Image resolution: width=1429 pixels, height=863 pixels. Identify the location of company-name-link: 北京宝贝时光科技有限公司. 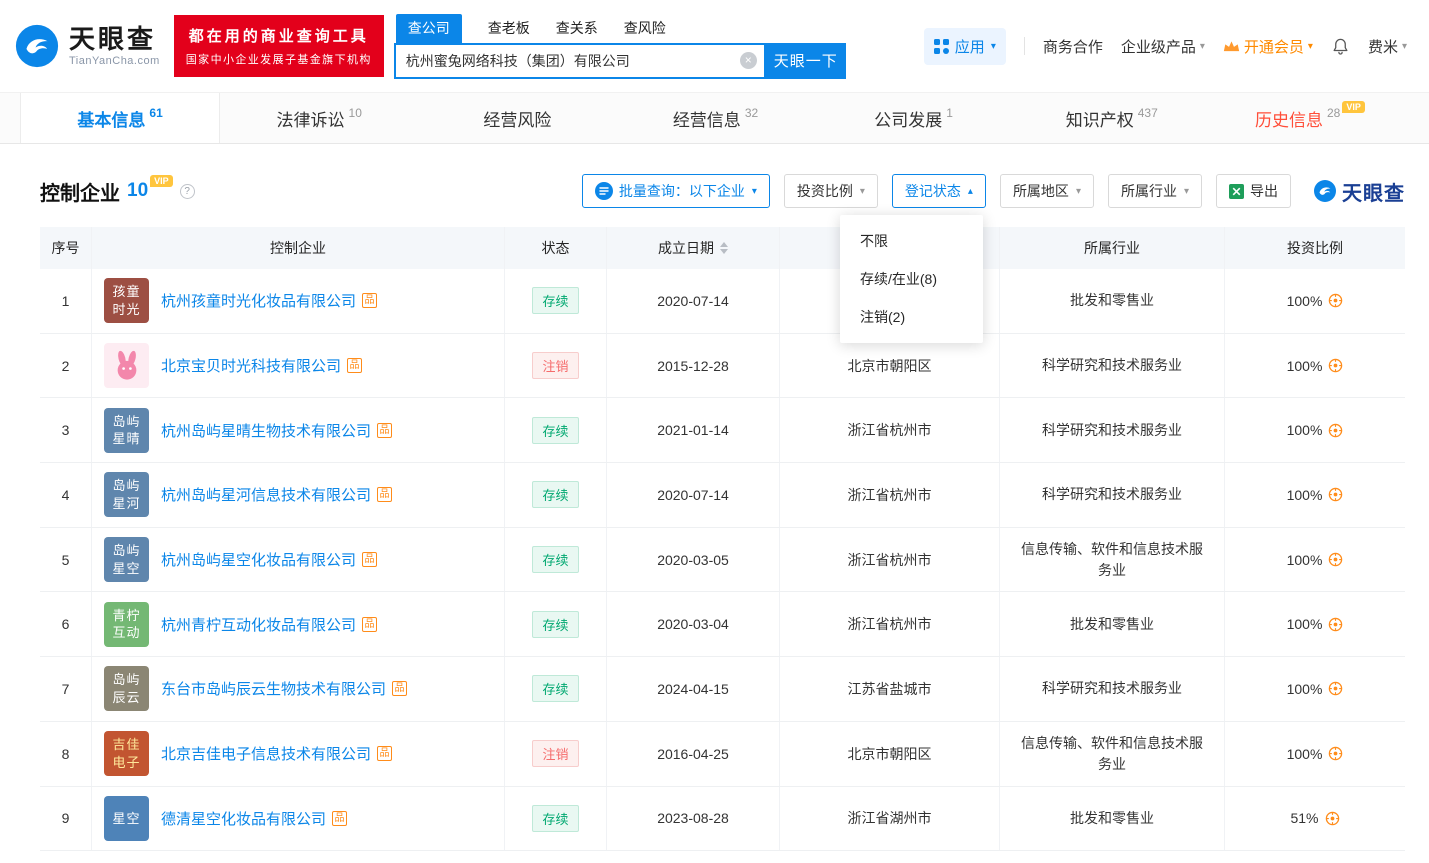
(251, 365).